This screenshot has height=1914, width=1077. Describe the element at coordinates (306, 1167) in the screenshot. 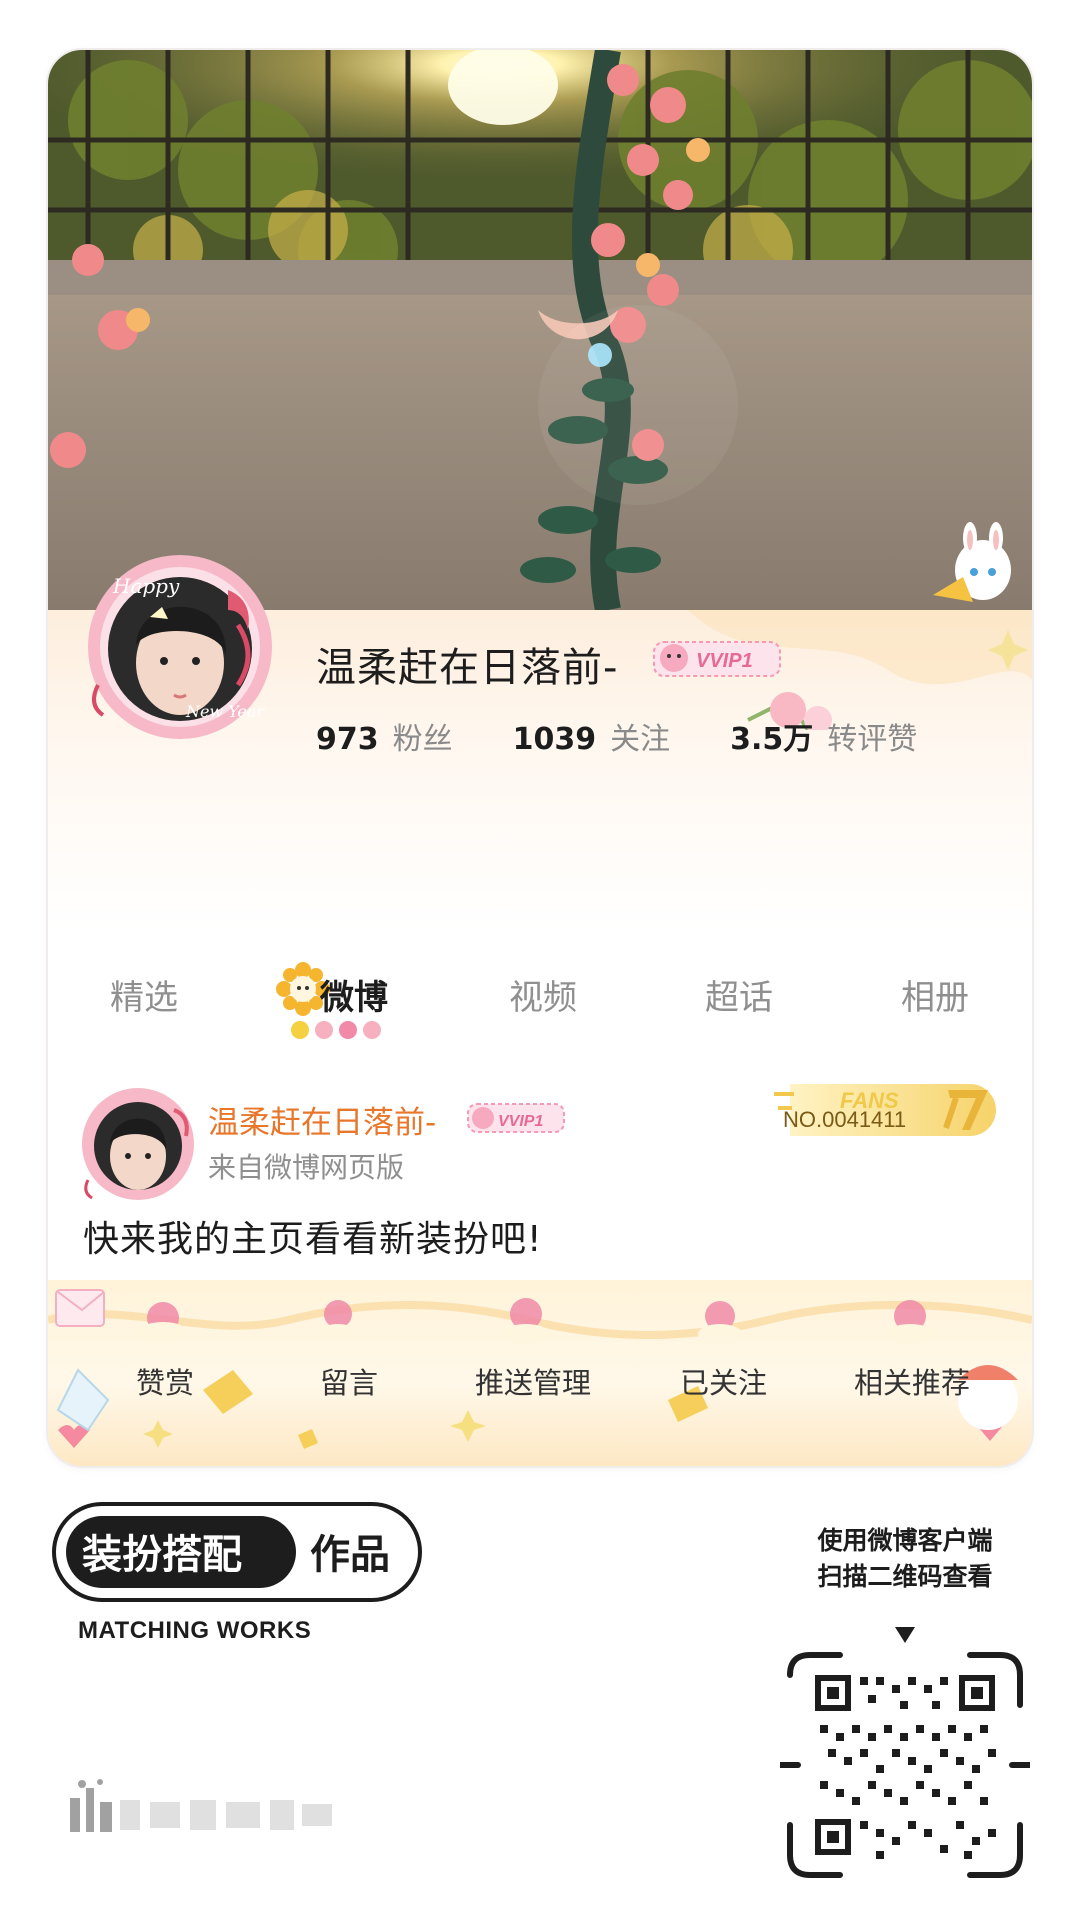

I see `post-source: 来自微博网页版` at that location.